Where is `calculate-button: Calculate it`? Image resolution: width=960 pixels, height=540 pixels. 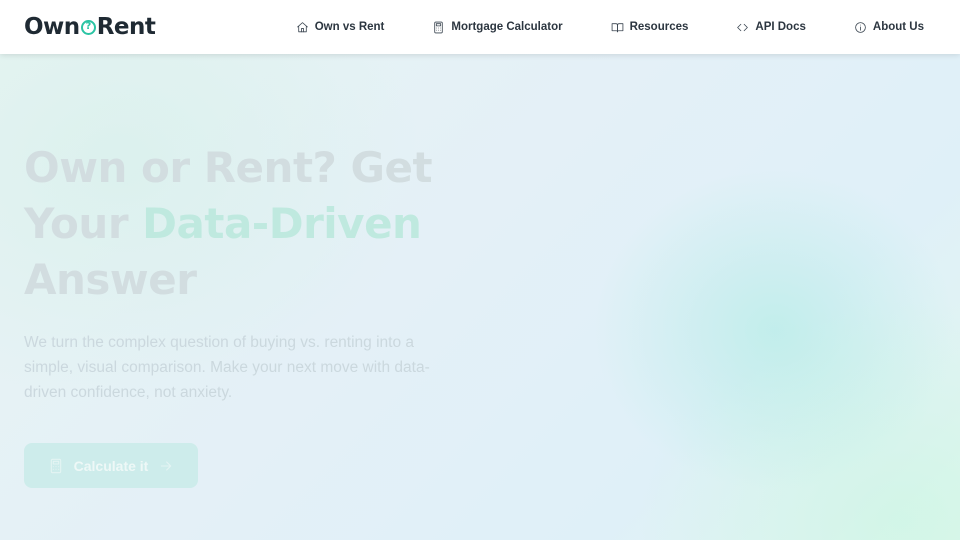
calculate-button: Calculate it is located at coordinates (111, 465).